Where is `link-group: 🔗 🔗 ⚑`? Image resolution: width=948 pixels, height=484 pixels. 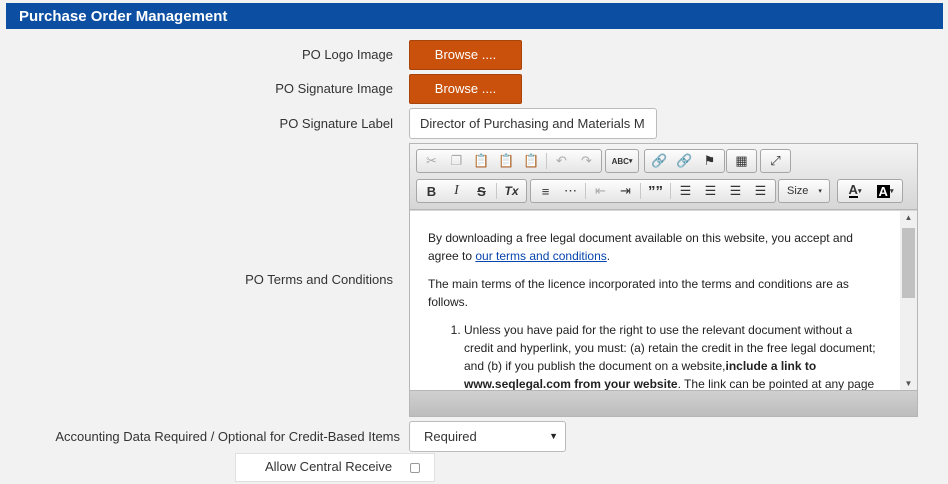 link-group: 🔗 🔗 ⚑ is located at coordinates (684, 161).